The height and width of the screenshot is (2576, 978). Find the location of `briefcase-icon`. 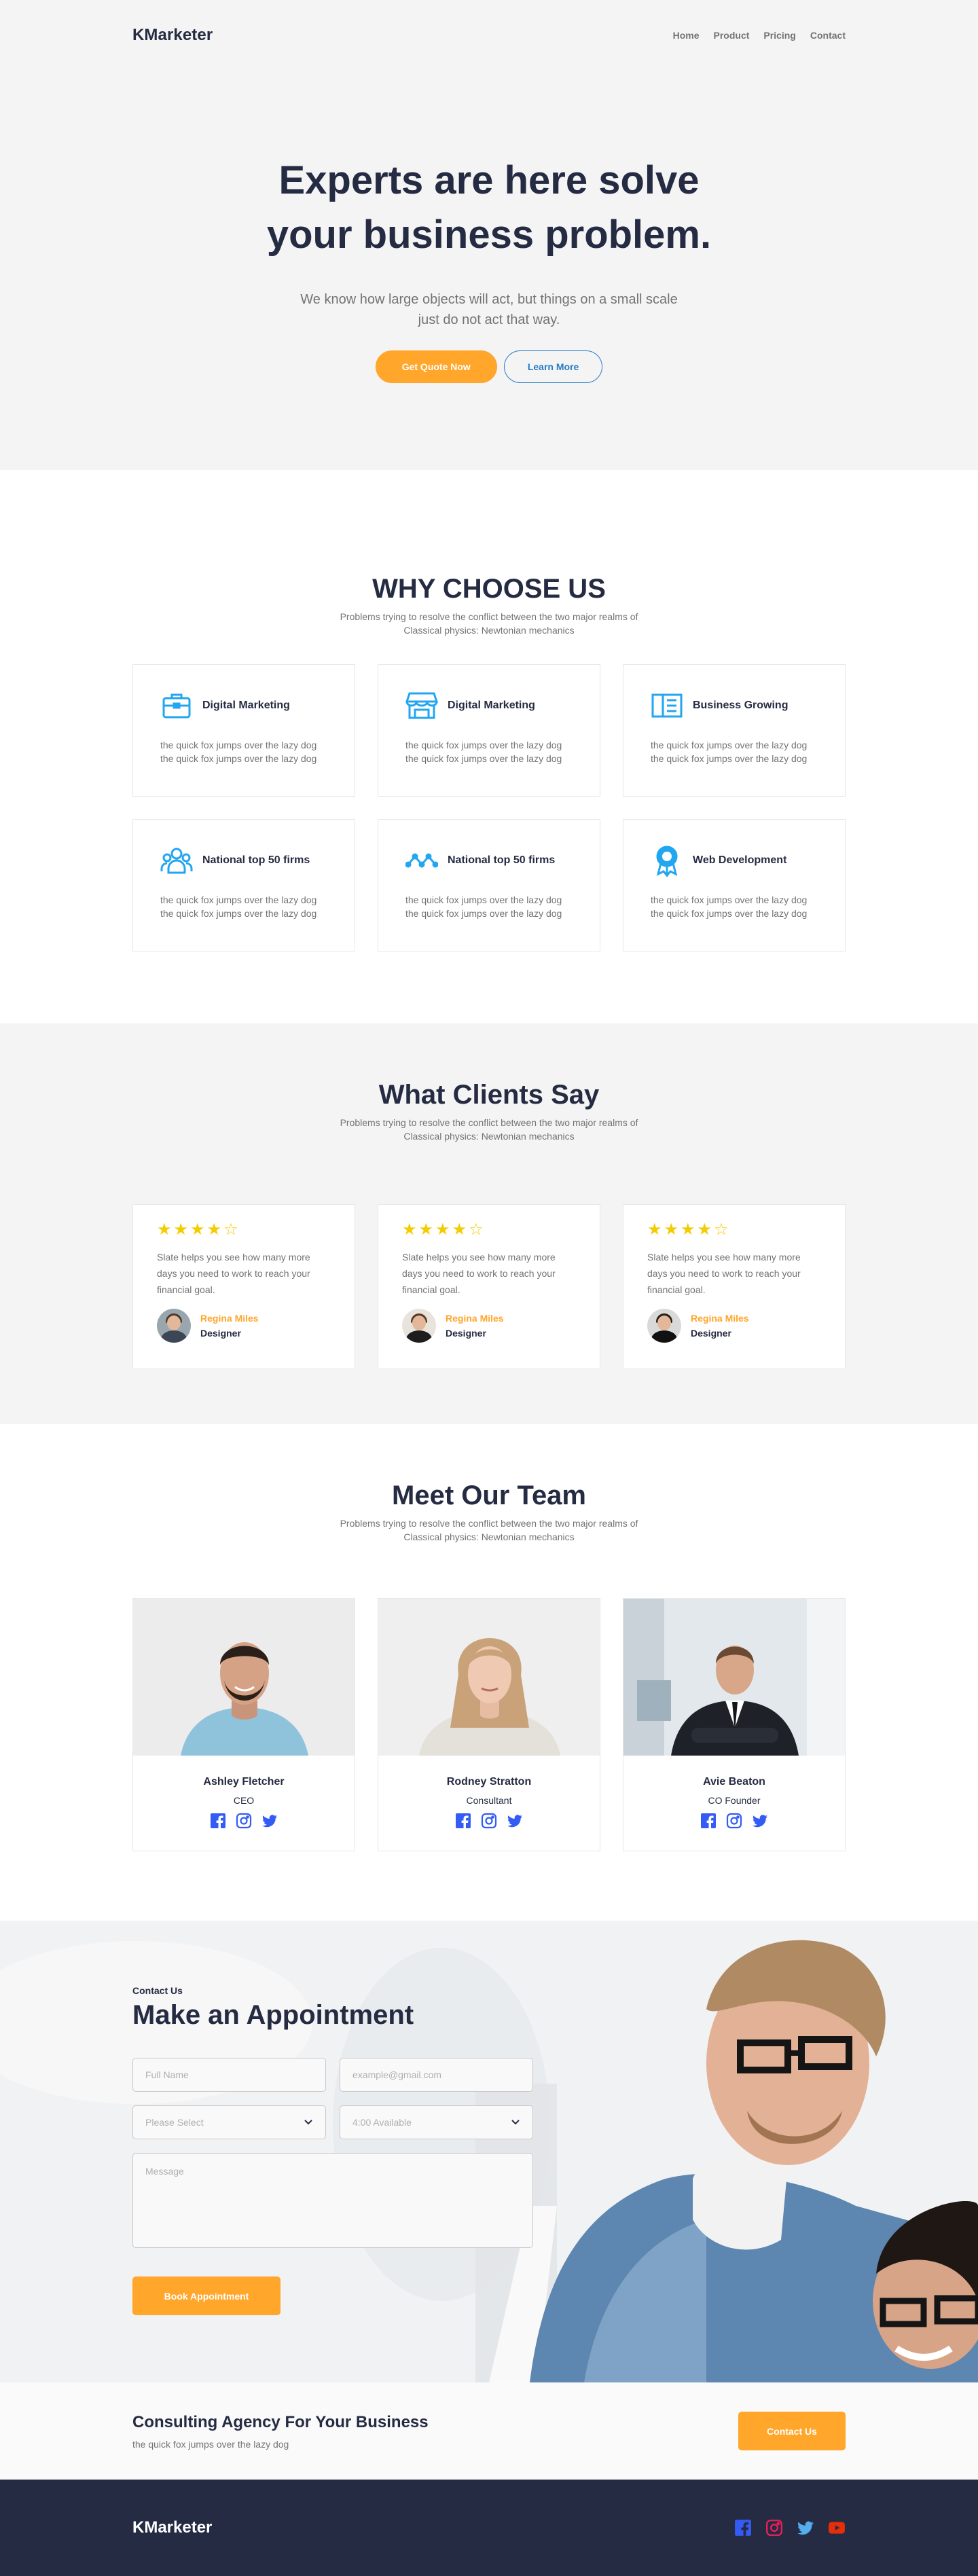

briefcase-icon is located at coordinates (176, 706).